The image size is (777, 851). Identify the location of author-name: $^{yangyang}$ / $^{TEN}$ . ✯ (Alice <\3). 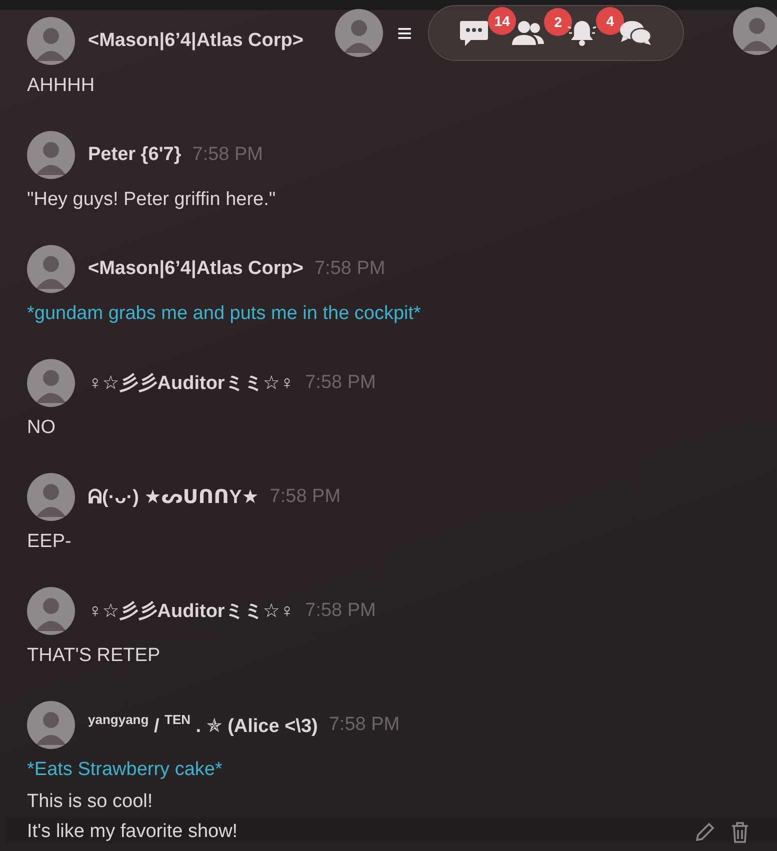
(203, 725).